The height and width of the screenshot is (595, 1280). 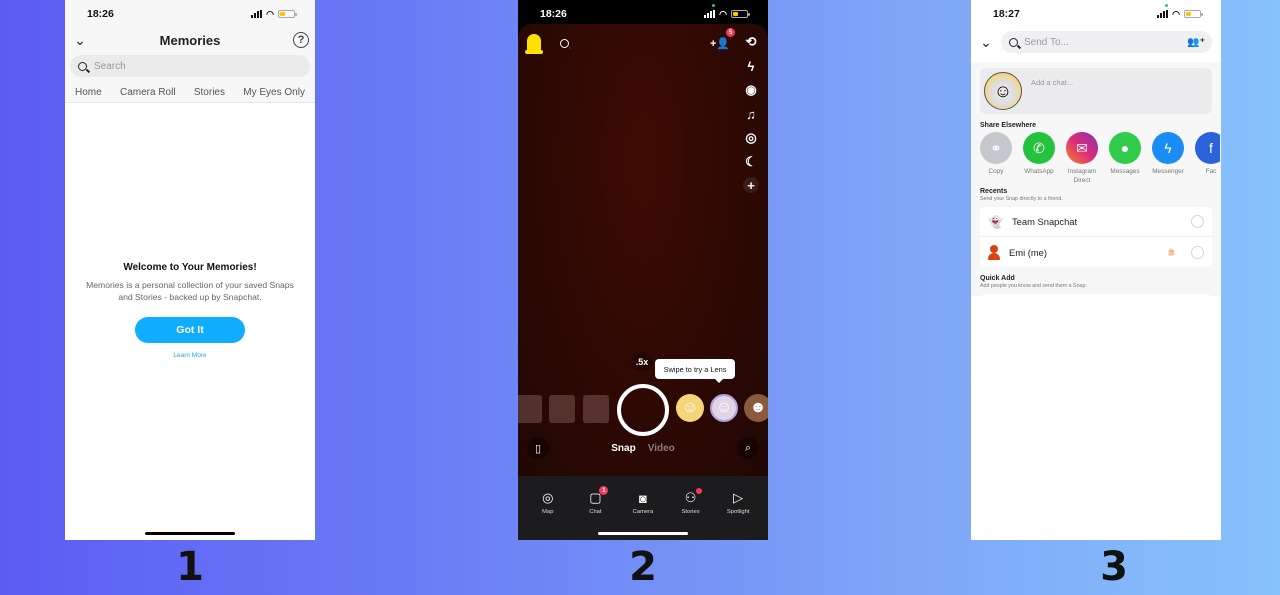 I want to click on messenger-icon: ϟ, so click(x=1168, y=148).